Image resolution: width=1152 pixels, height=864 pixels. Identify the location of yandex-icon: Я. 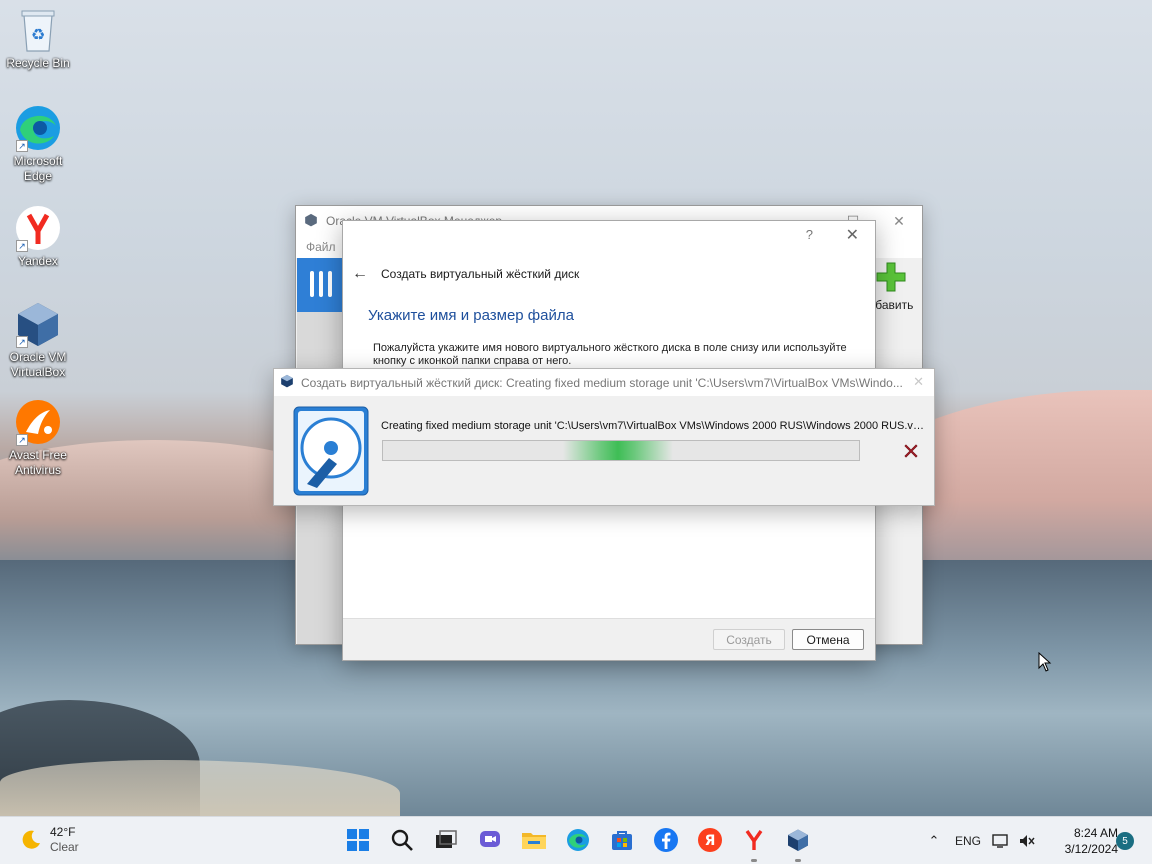
(710, 841).